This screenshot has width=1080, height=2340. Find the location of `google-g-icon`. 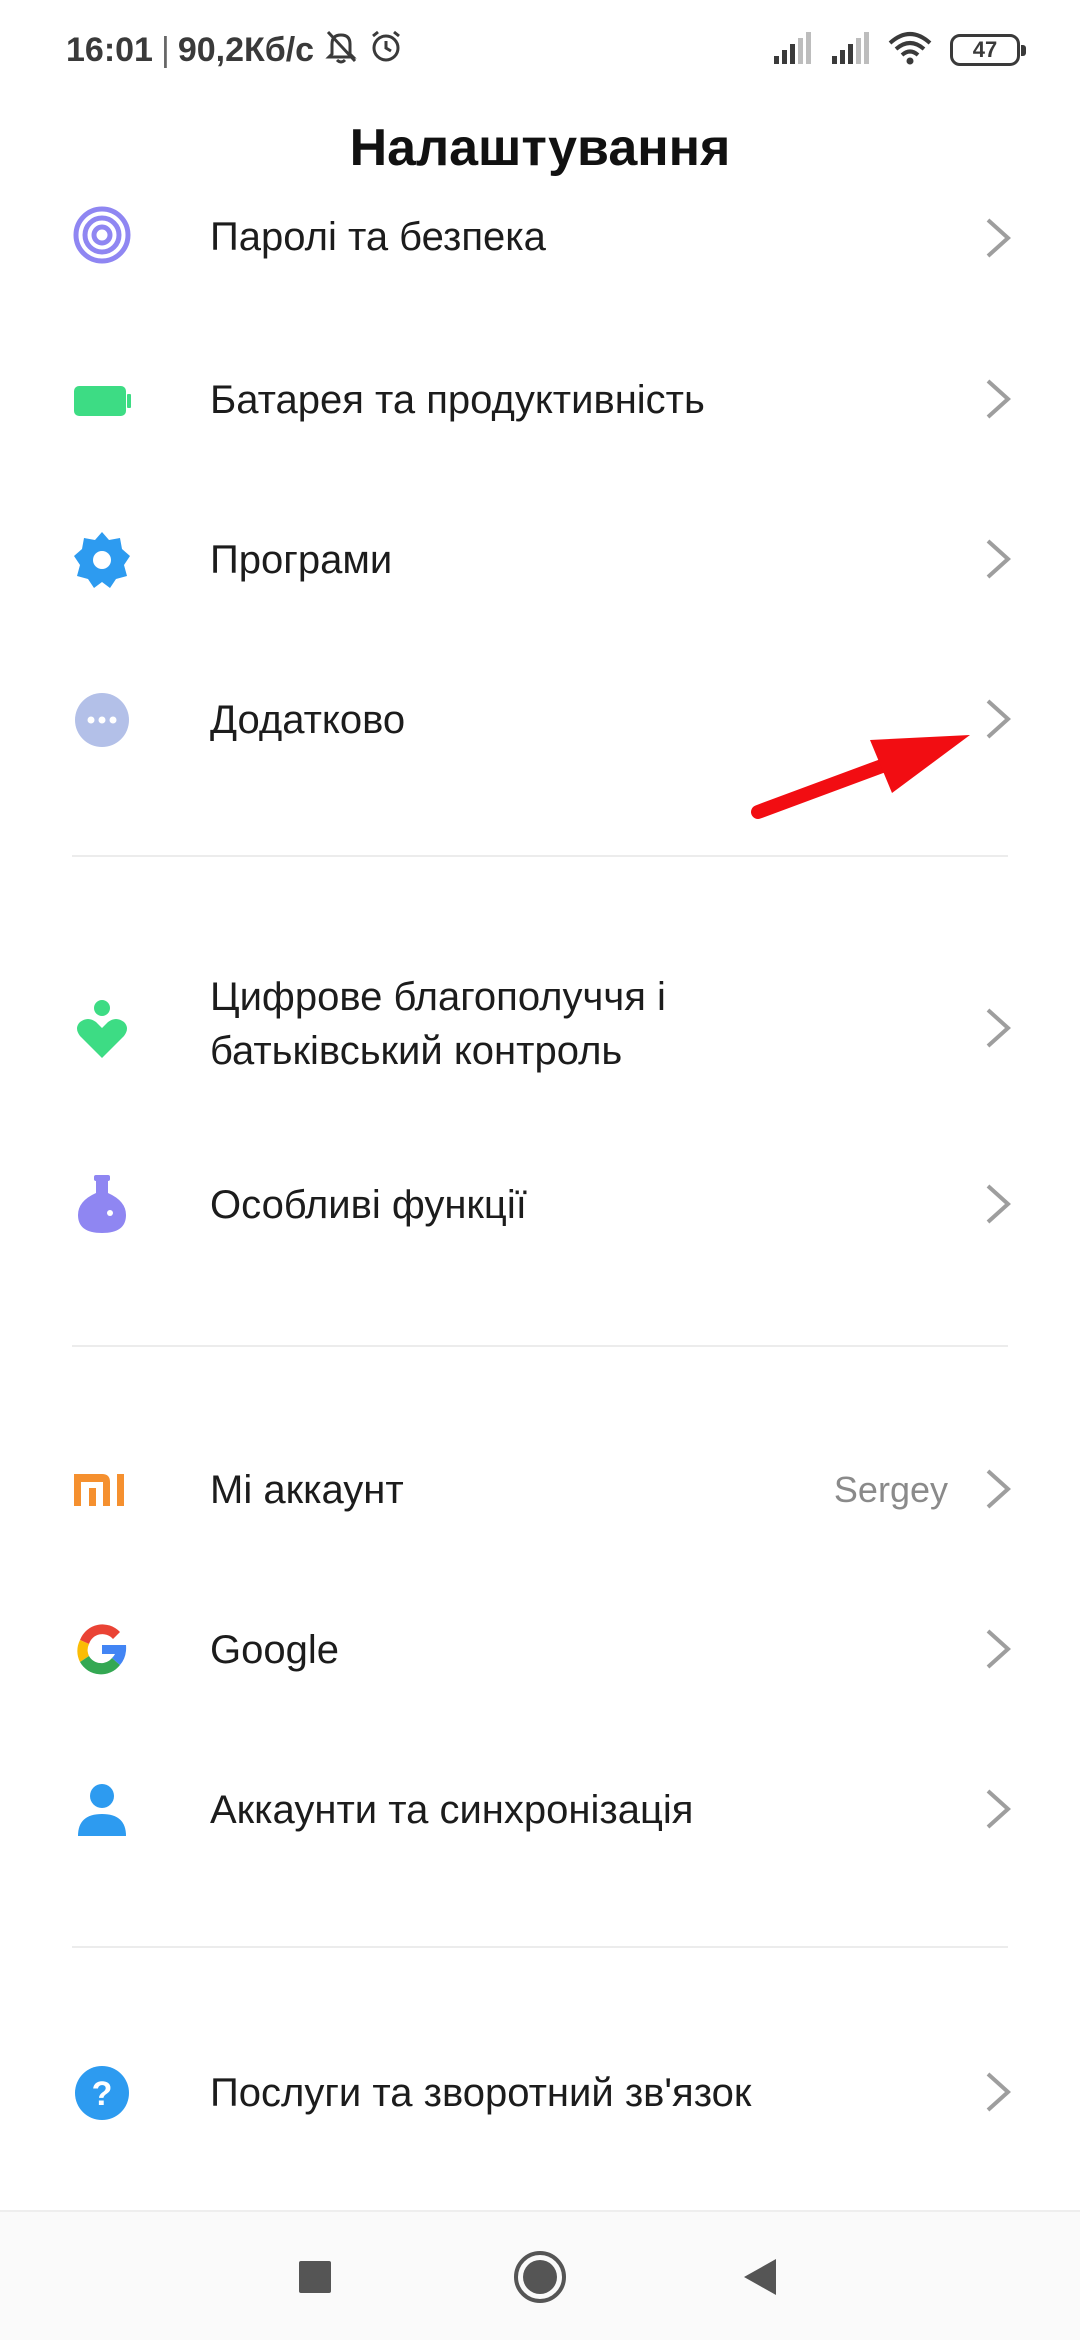

google-g-icon is located at coordinates (102, 1650).